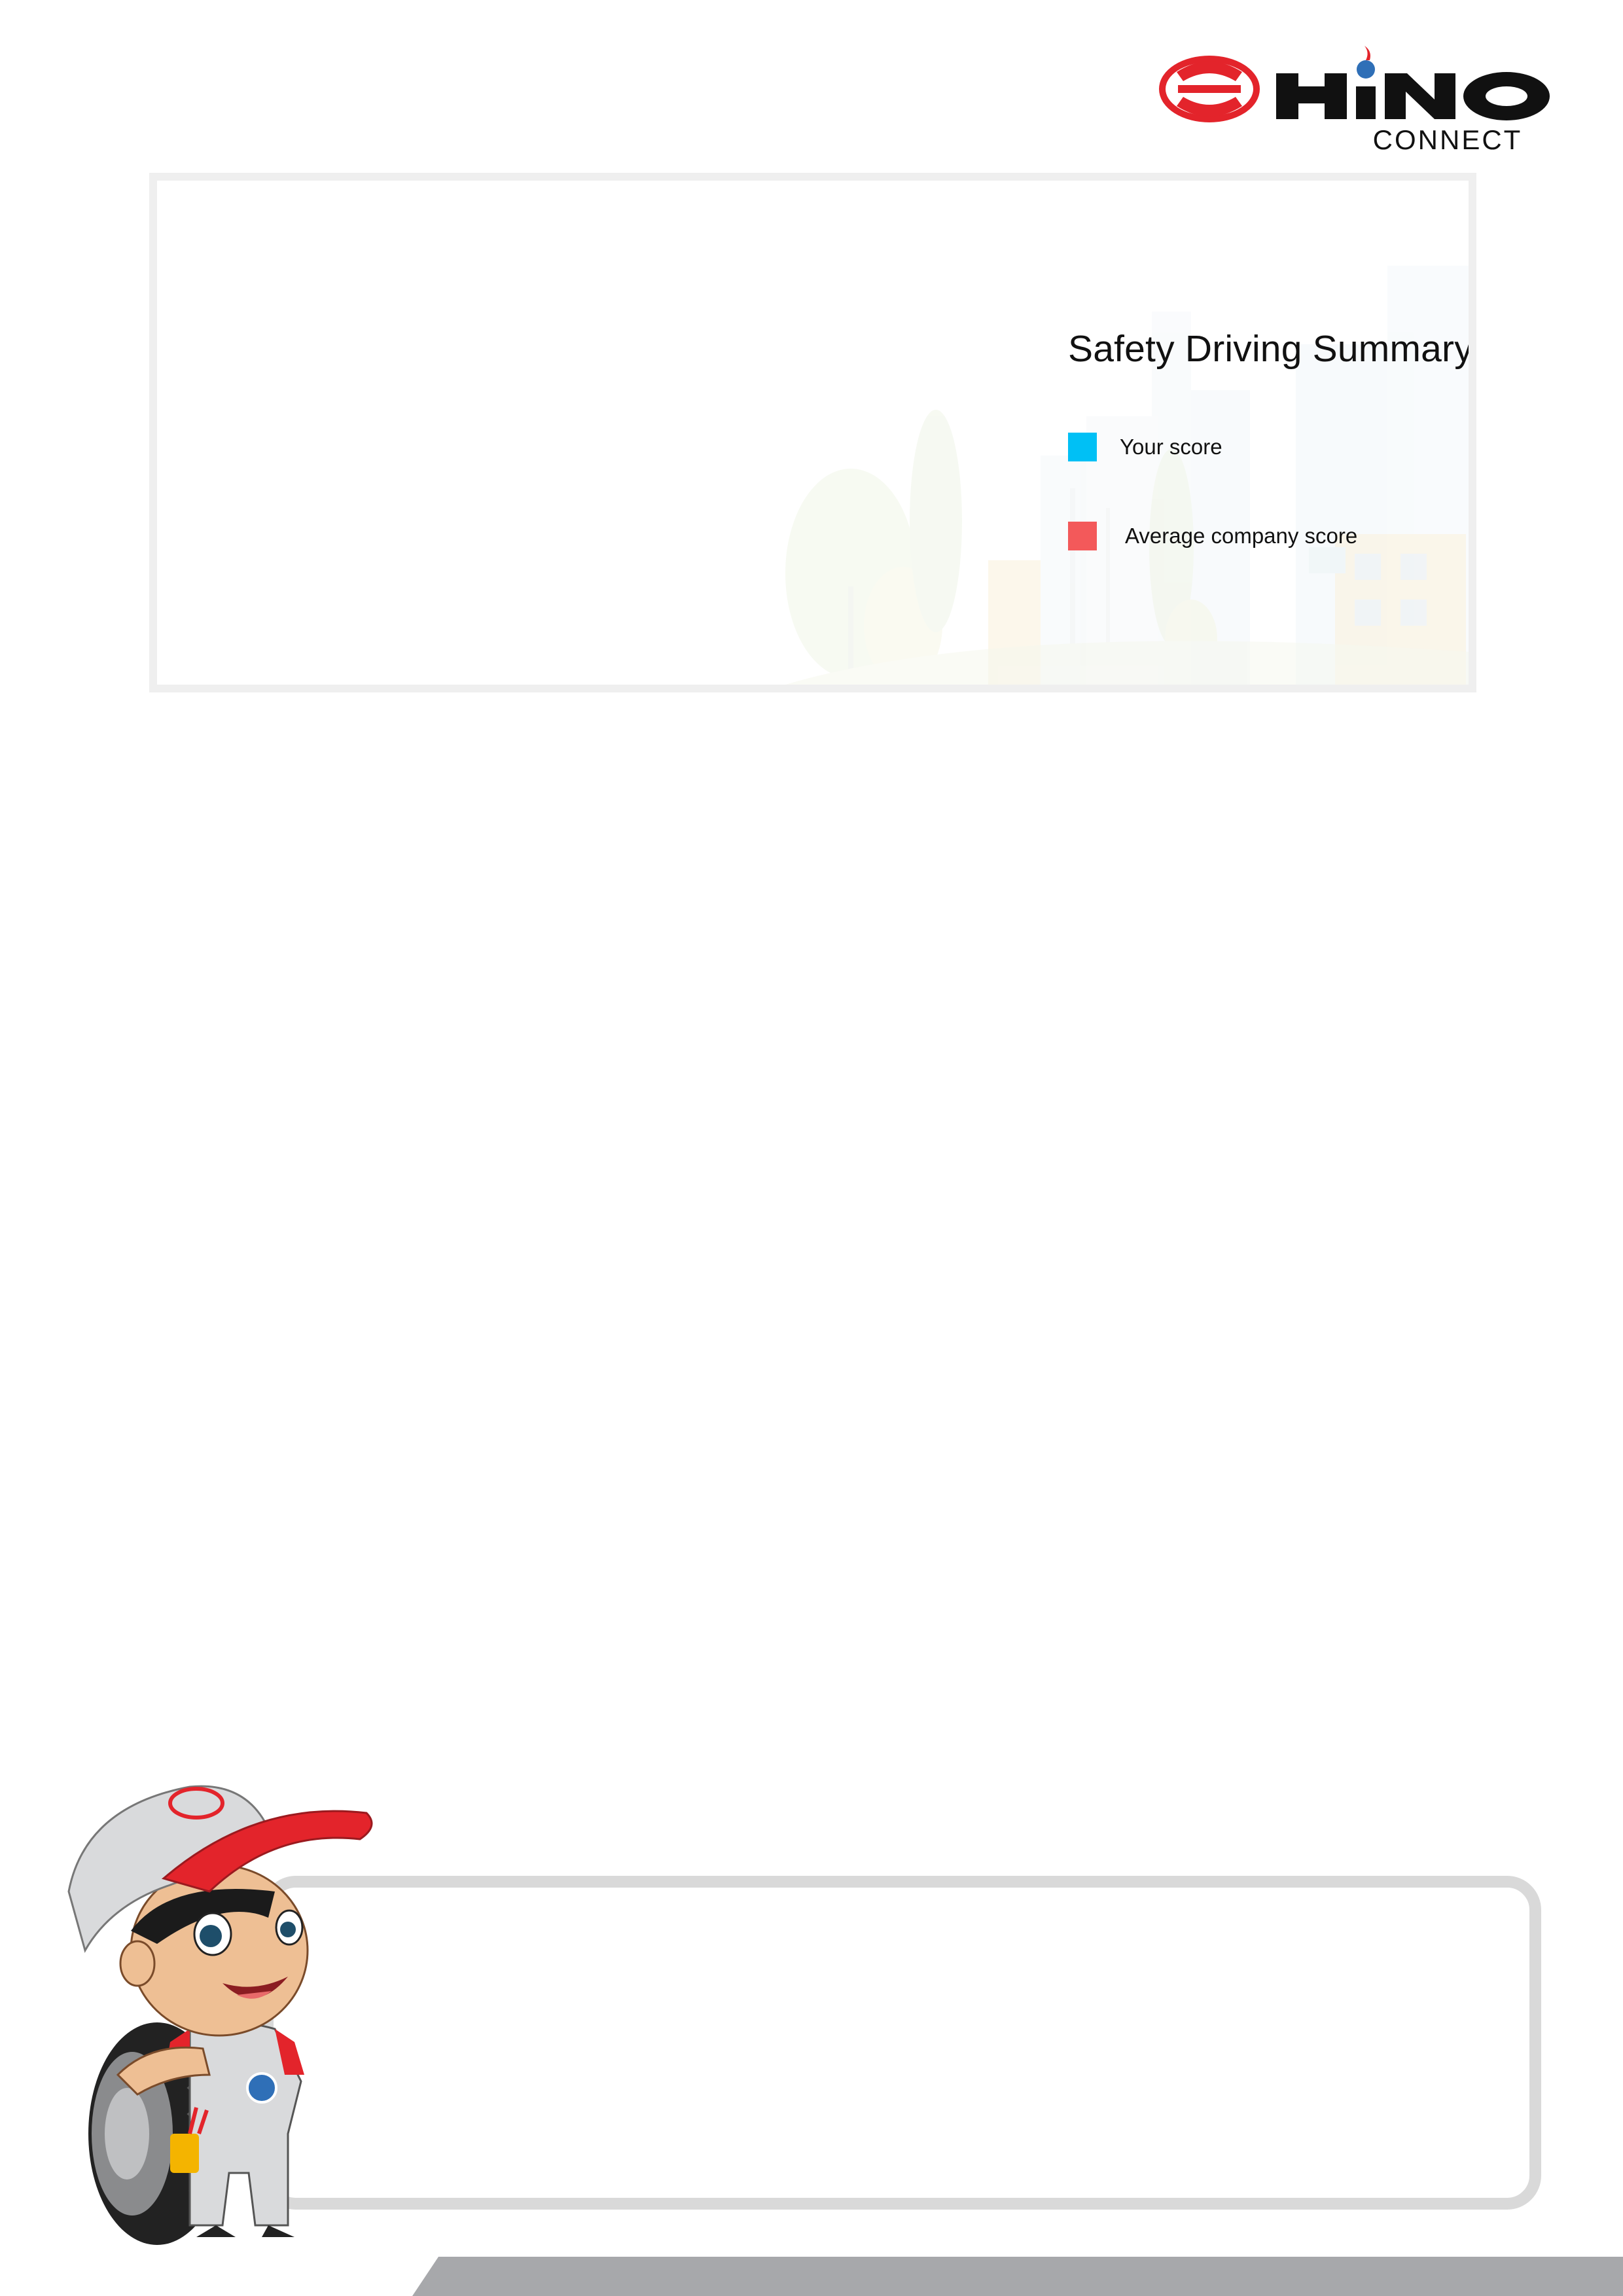 The height and width of the screenshot is (2296, 1623). I want to click on message-box, so click(901, 2043).